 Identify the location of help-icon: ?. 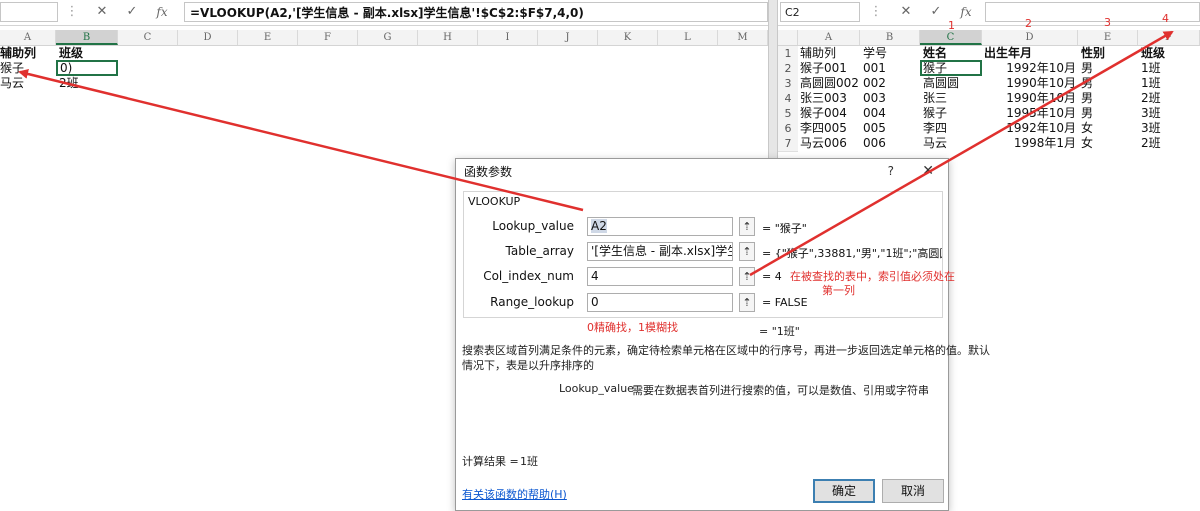
(891, 171).